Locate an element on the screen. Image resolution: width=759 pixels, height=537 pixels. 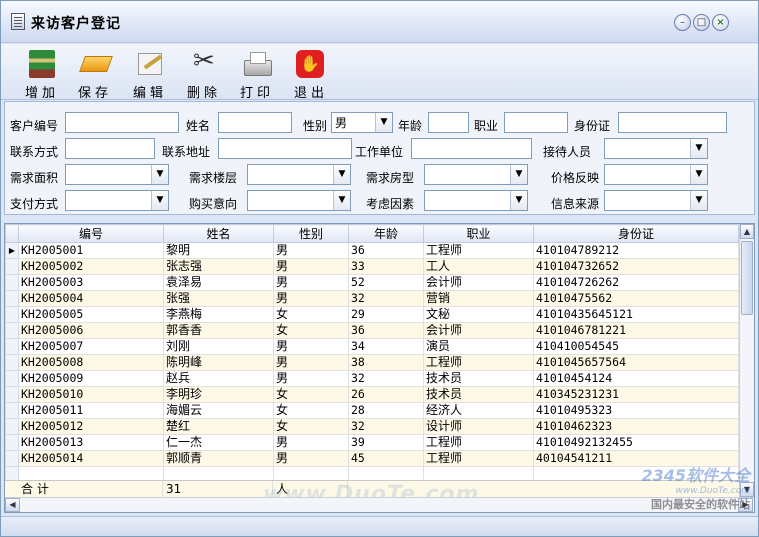
factors-select: ▼ is located at coordinates (476, 200).